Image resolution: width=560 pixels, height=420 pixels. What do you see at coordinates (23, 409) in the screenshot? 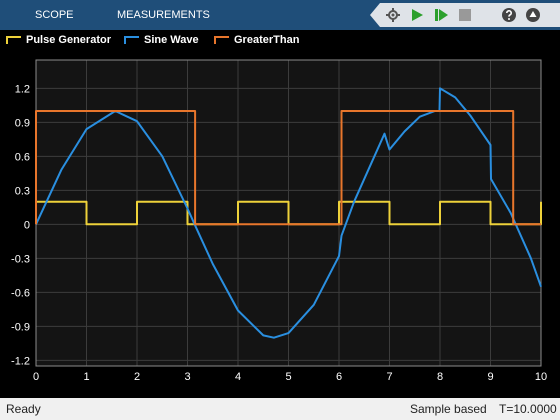
I see `status-text: Ready` at bounding box center [23, 409].